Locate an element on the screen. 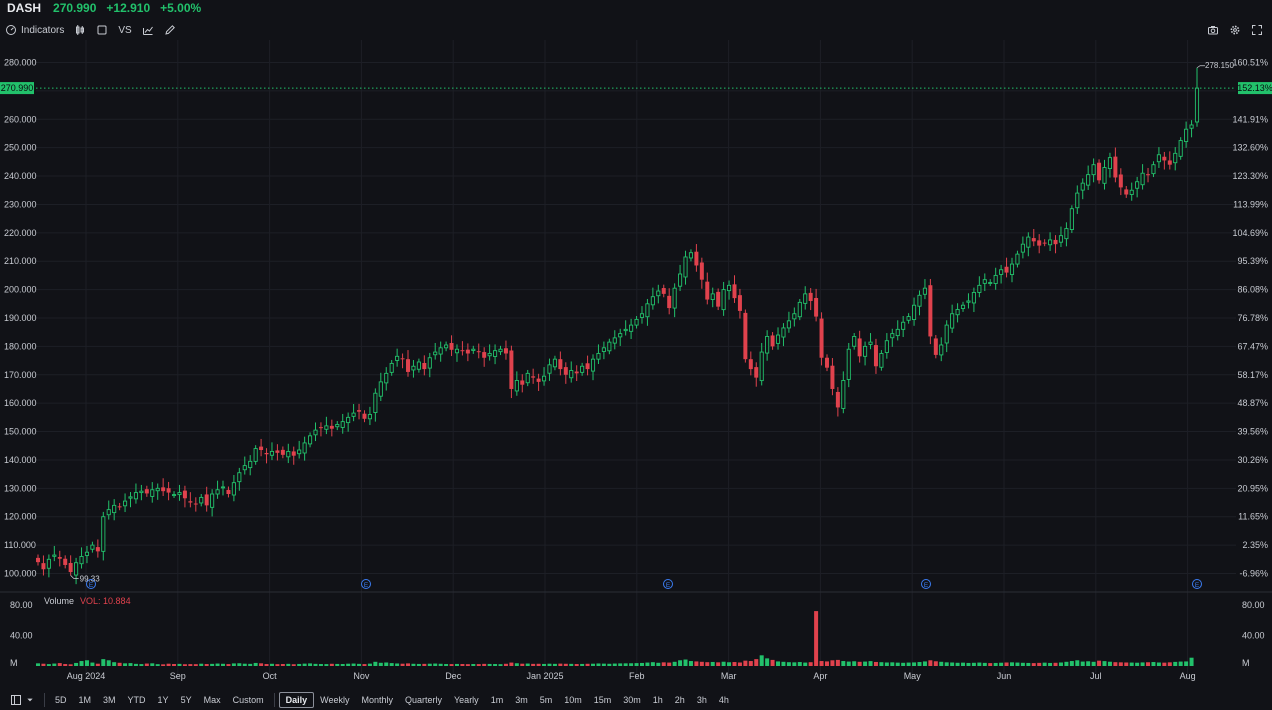 The width and height of the screenshot is (1272, 710). range-max: Max is located at coordinates (212, 700).